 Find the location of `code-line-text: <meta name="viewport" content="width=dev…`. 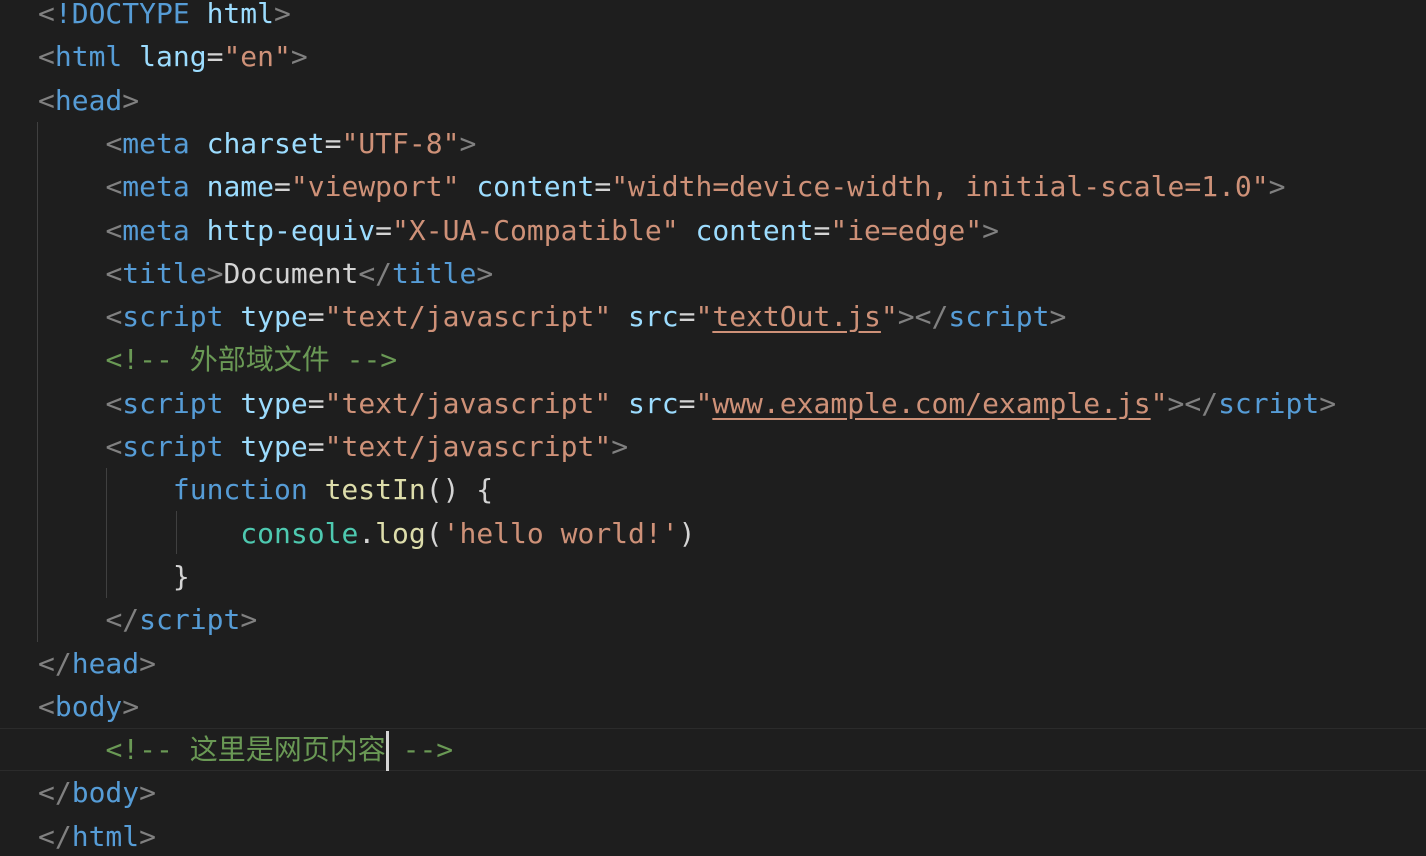

code-line-text: <meta name="viewport" content="width=dev… is located at coordinates (662, 186).